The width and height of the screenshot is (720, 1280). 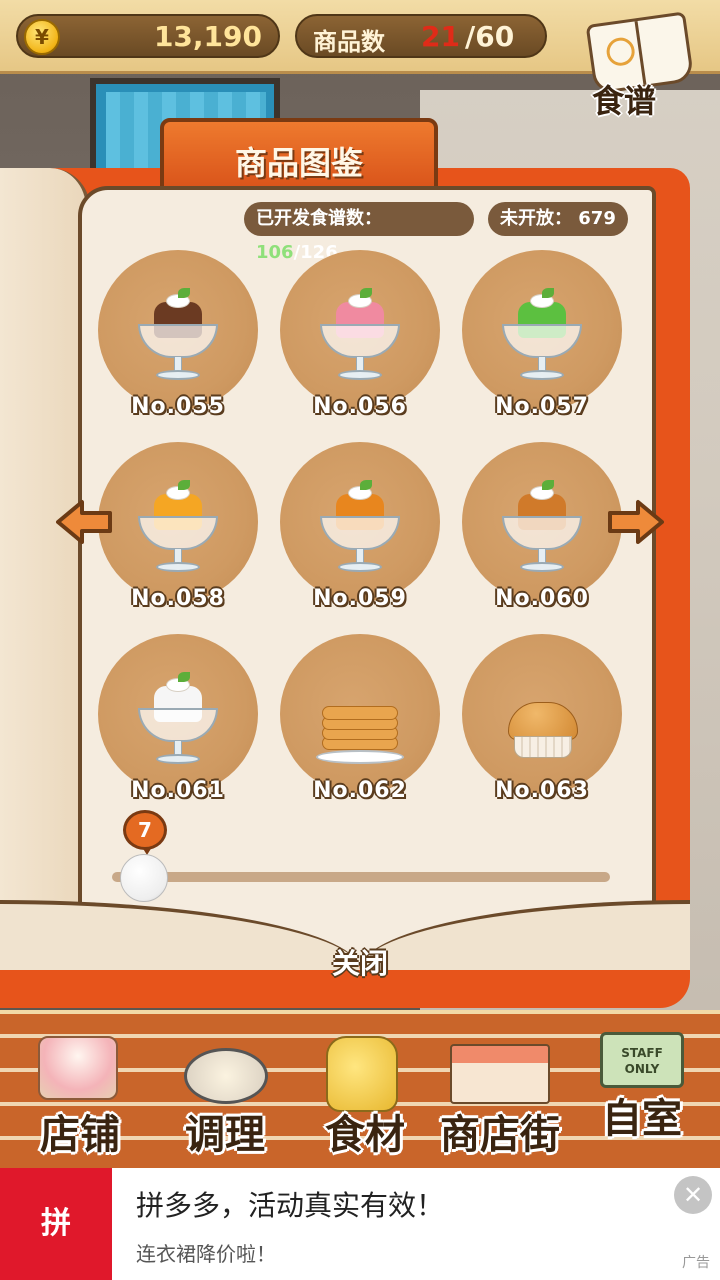 I want to click on catalog-item: No.062, so click(x=360, y=724).